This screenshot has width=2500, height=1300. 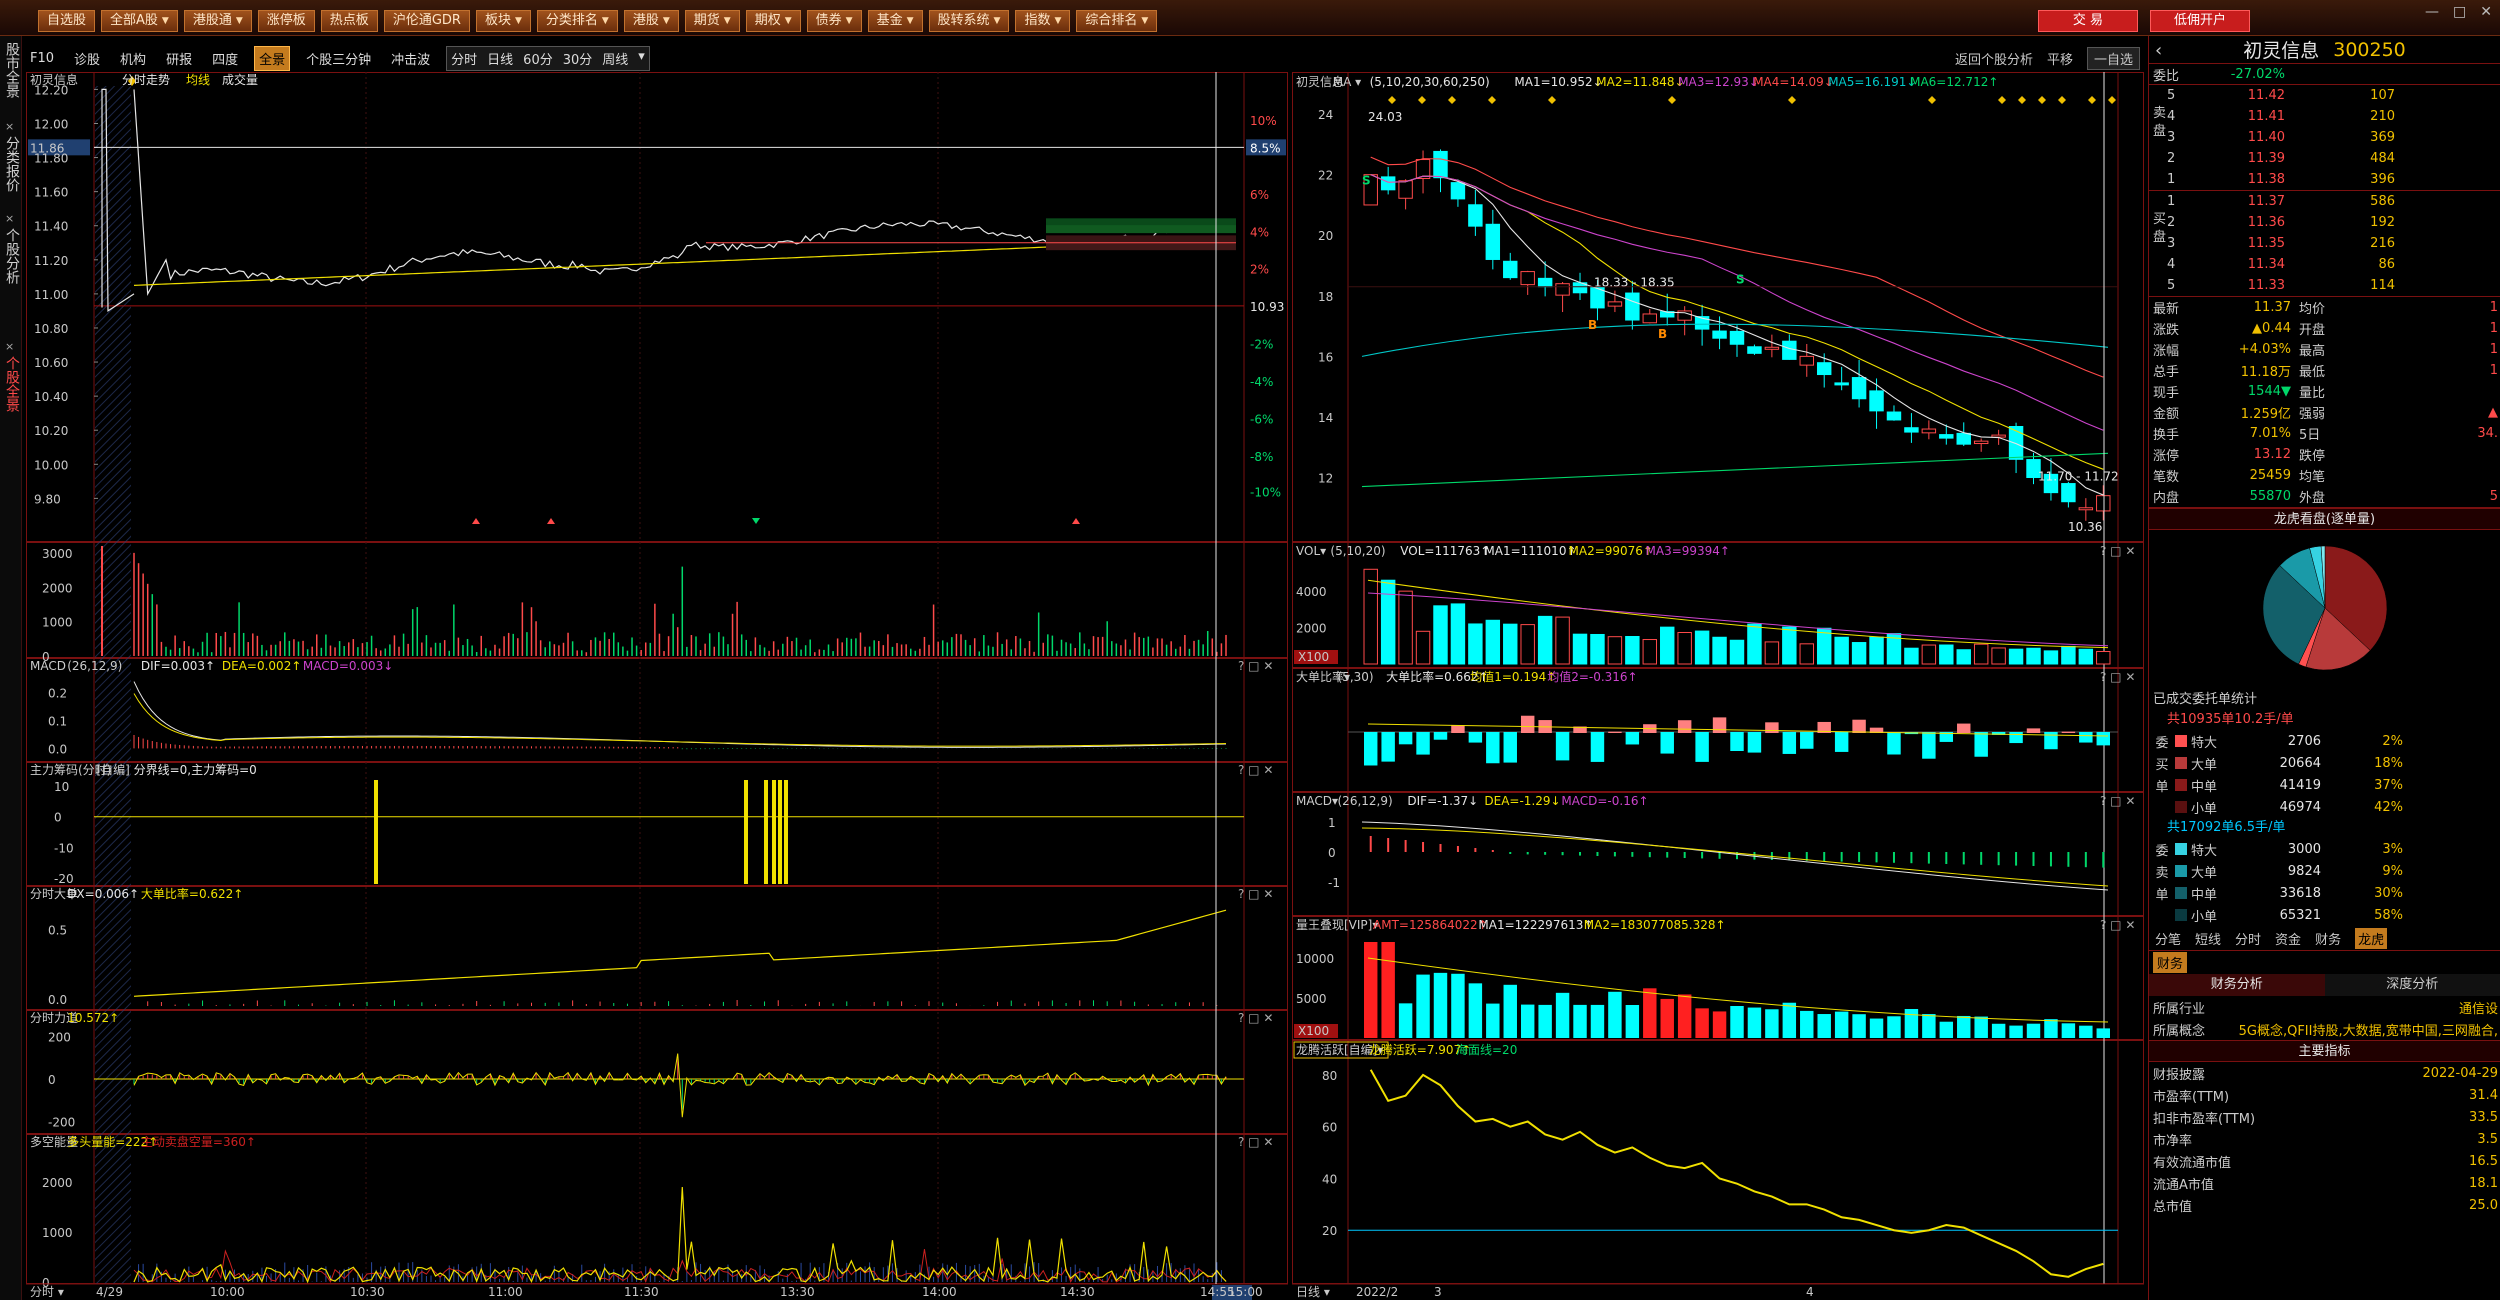 What do you see at coordinates (11, 256) in the screenshot?
I see `left-tab: 个股分析` at bounding box center [11, 256].